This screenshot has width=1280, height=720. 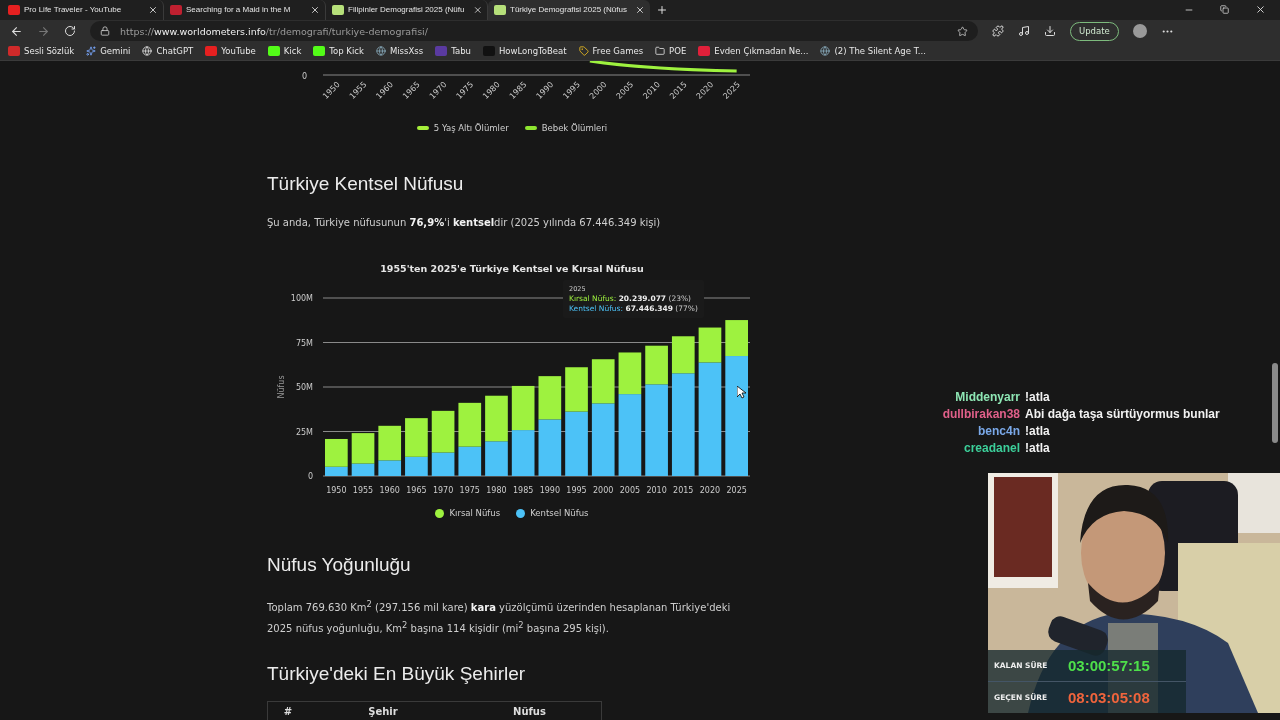 What do you see at coordinates (1109, 666) in the screenshot?
I see `timer-value: 03:00:57:15` at bounding box center [1109, 666].